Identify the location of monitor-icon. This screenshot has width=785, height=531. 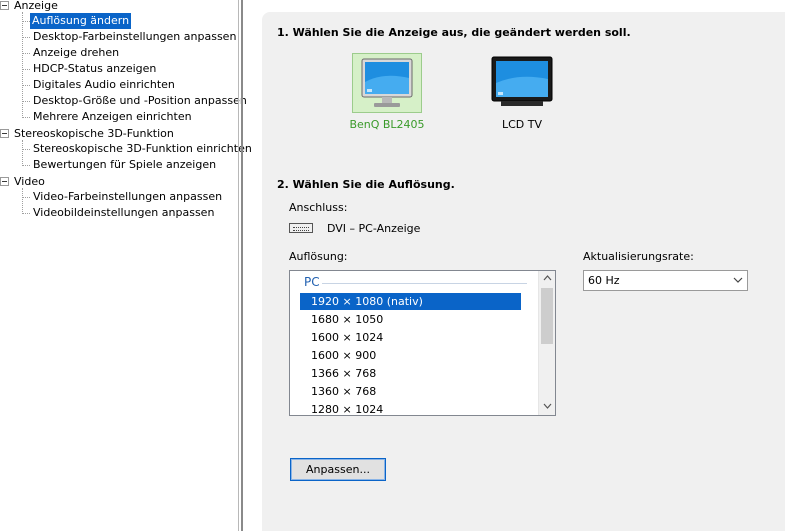
(387, 82).